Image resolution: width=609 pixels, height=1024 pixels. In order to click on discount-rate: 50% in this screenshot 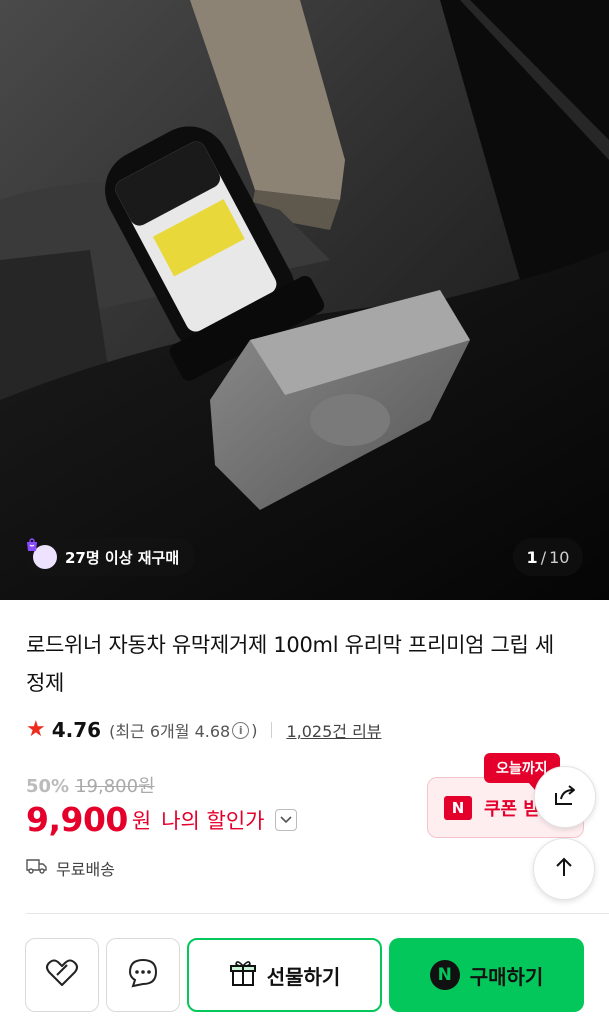, I will do `click(48, 786)`.